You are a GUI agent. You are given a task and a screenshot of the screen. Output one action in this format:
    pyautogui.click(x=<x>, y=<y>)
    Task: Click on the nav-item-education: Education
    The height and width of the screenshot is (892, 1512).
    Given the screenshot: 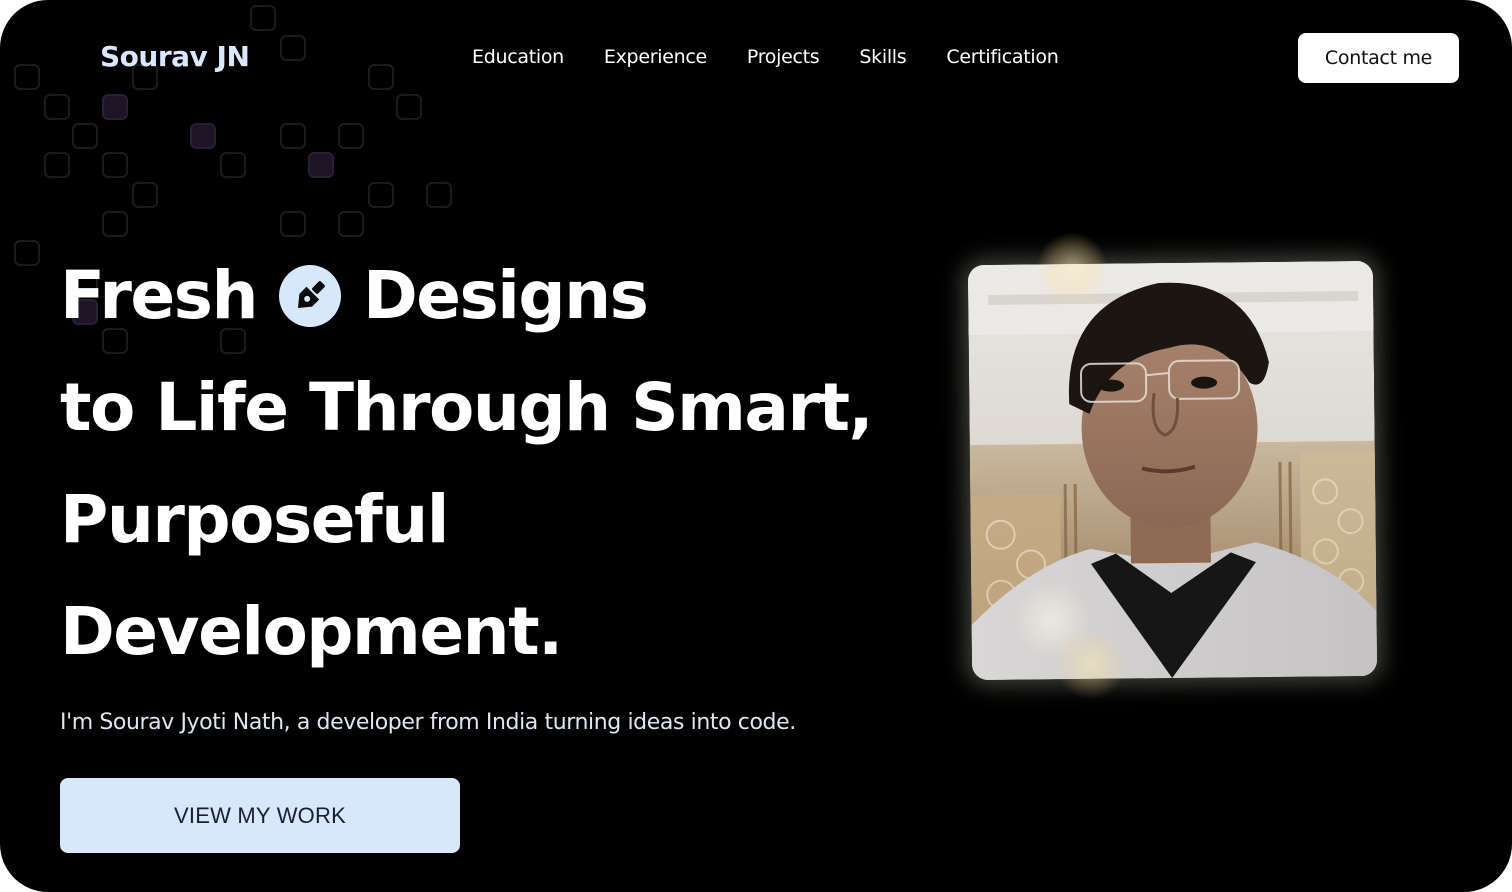 What is the action you would take?
    pyautogui.click(x=518, y=57)
    